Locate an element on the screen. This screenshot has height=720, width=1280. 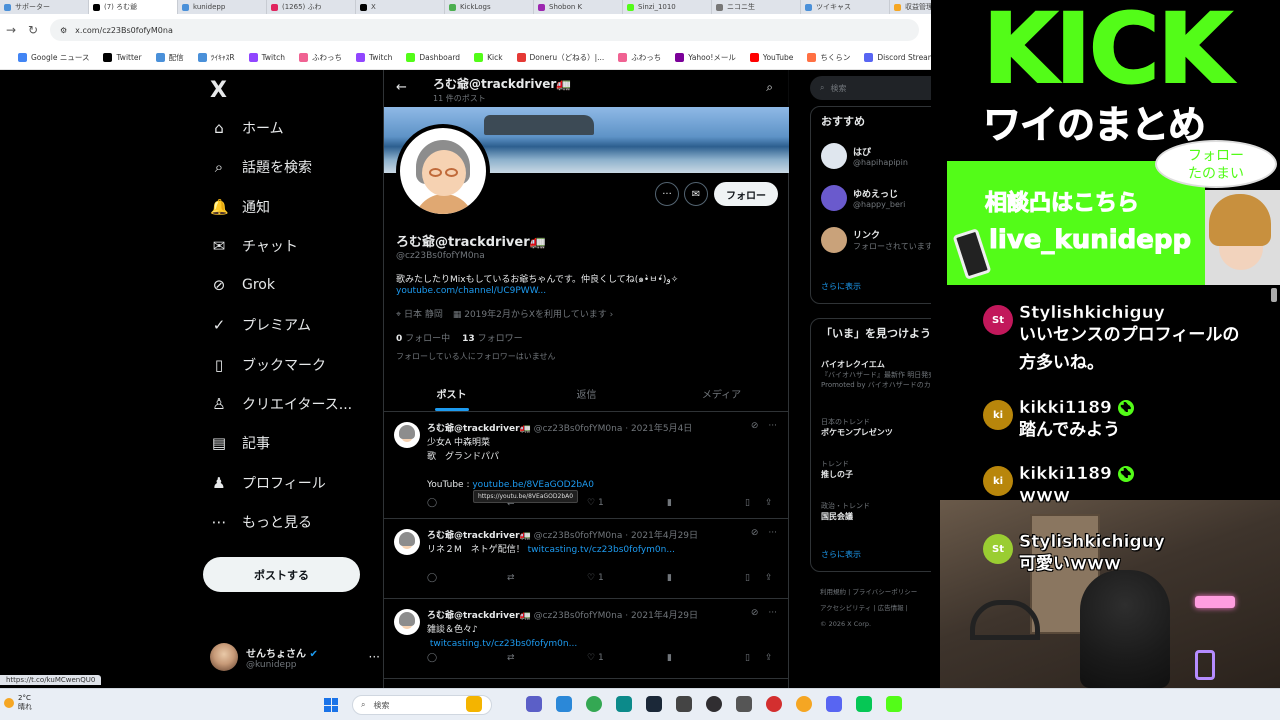
nav-item: ♟ プロフィール is located at coordinates (267, 483).